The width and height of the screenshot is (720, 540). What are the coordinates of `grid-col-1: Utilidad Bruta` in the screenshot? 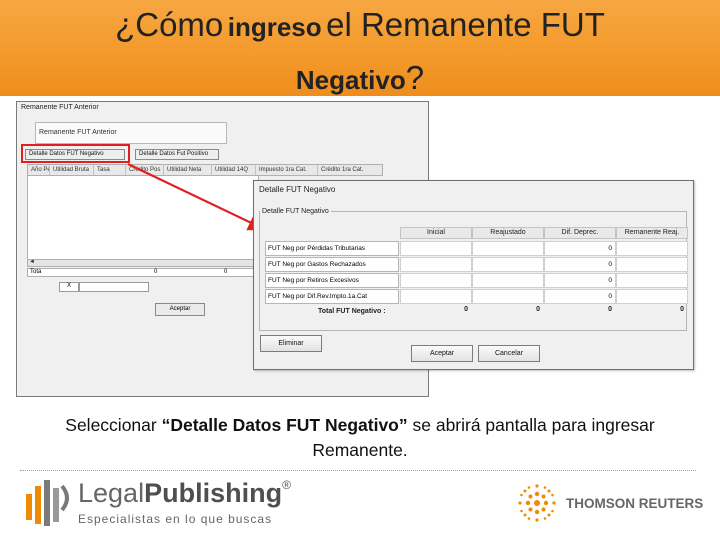 It's located at (72, 170).